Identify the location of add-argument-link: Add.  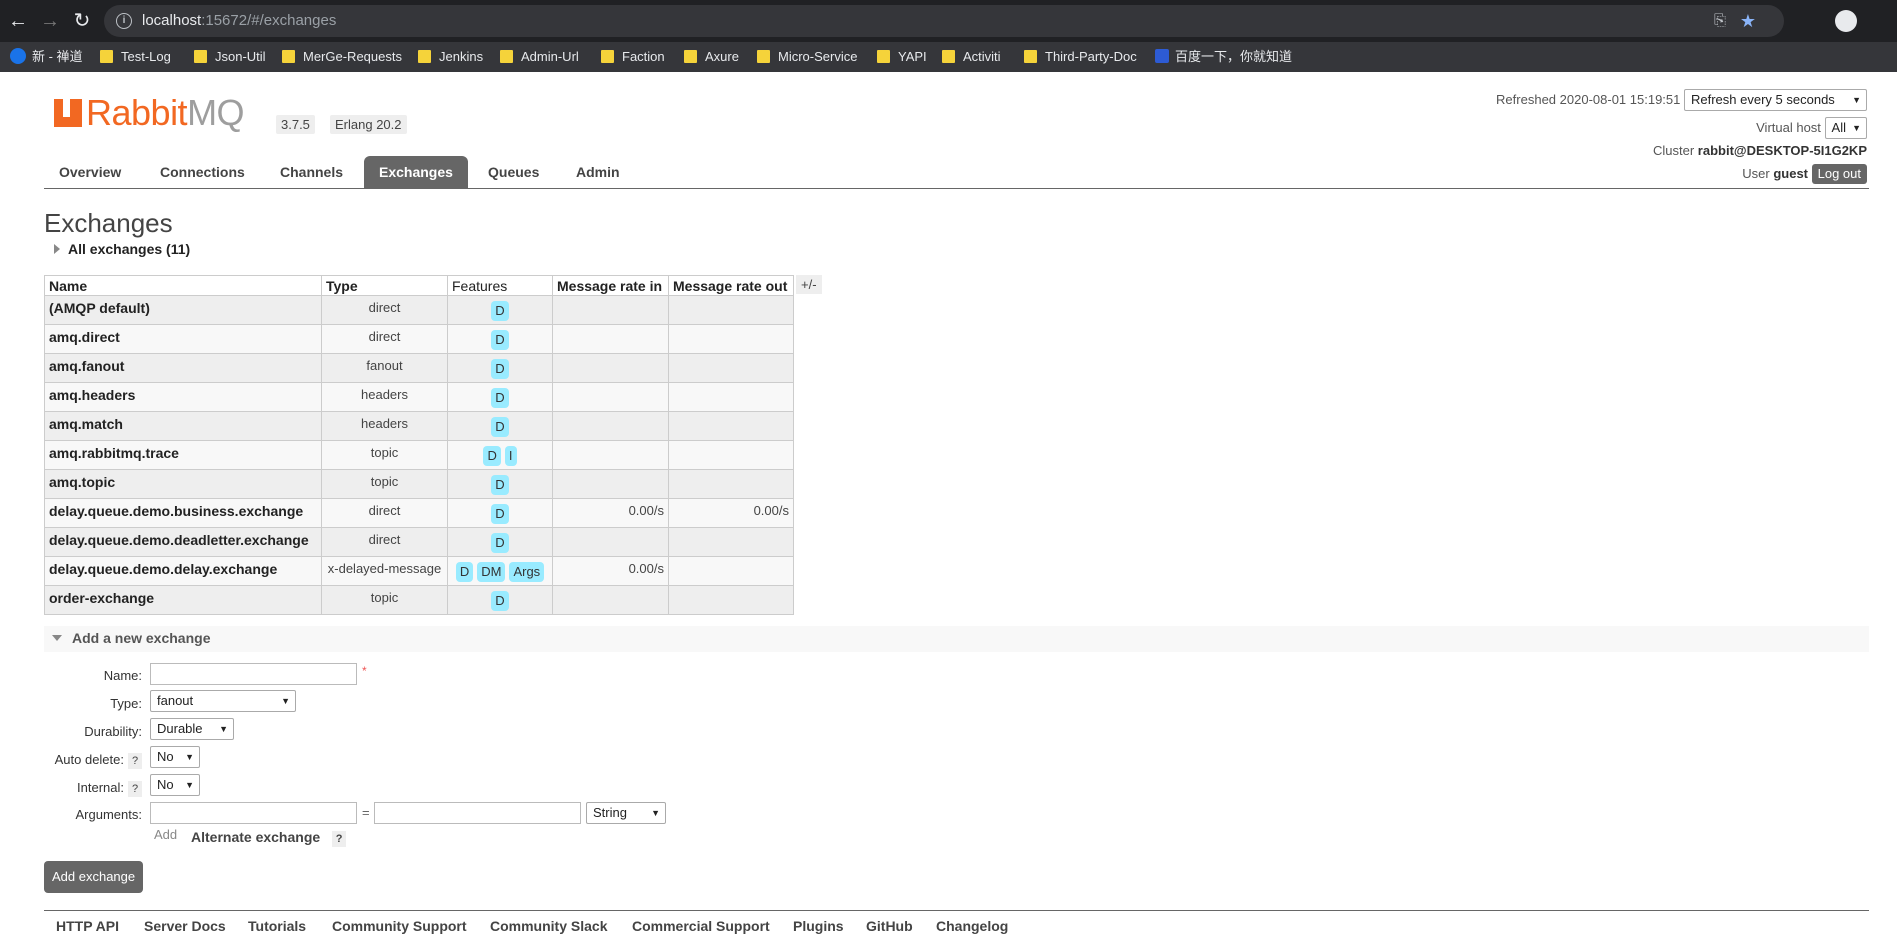
(165, 834).